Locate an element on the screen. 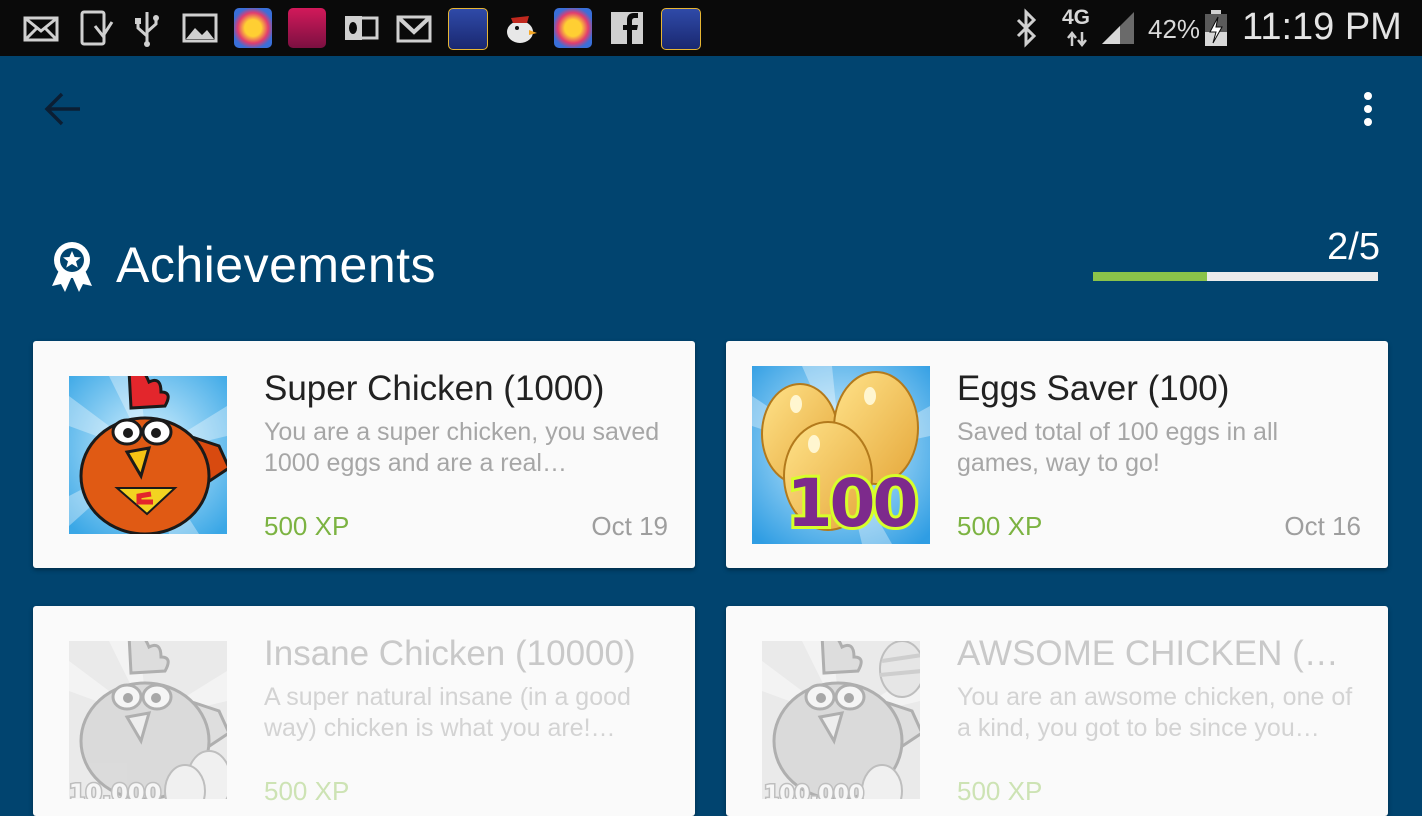 This screenshot has height=816, width=1422. slots-mania-icon is located at coordinates (307, 28).